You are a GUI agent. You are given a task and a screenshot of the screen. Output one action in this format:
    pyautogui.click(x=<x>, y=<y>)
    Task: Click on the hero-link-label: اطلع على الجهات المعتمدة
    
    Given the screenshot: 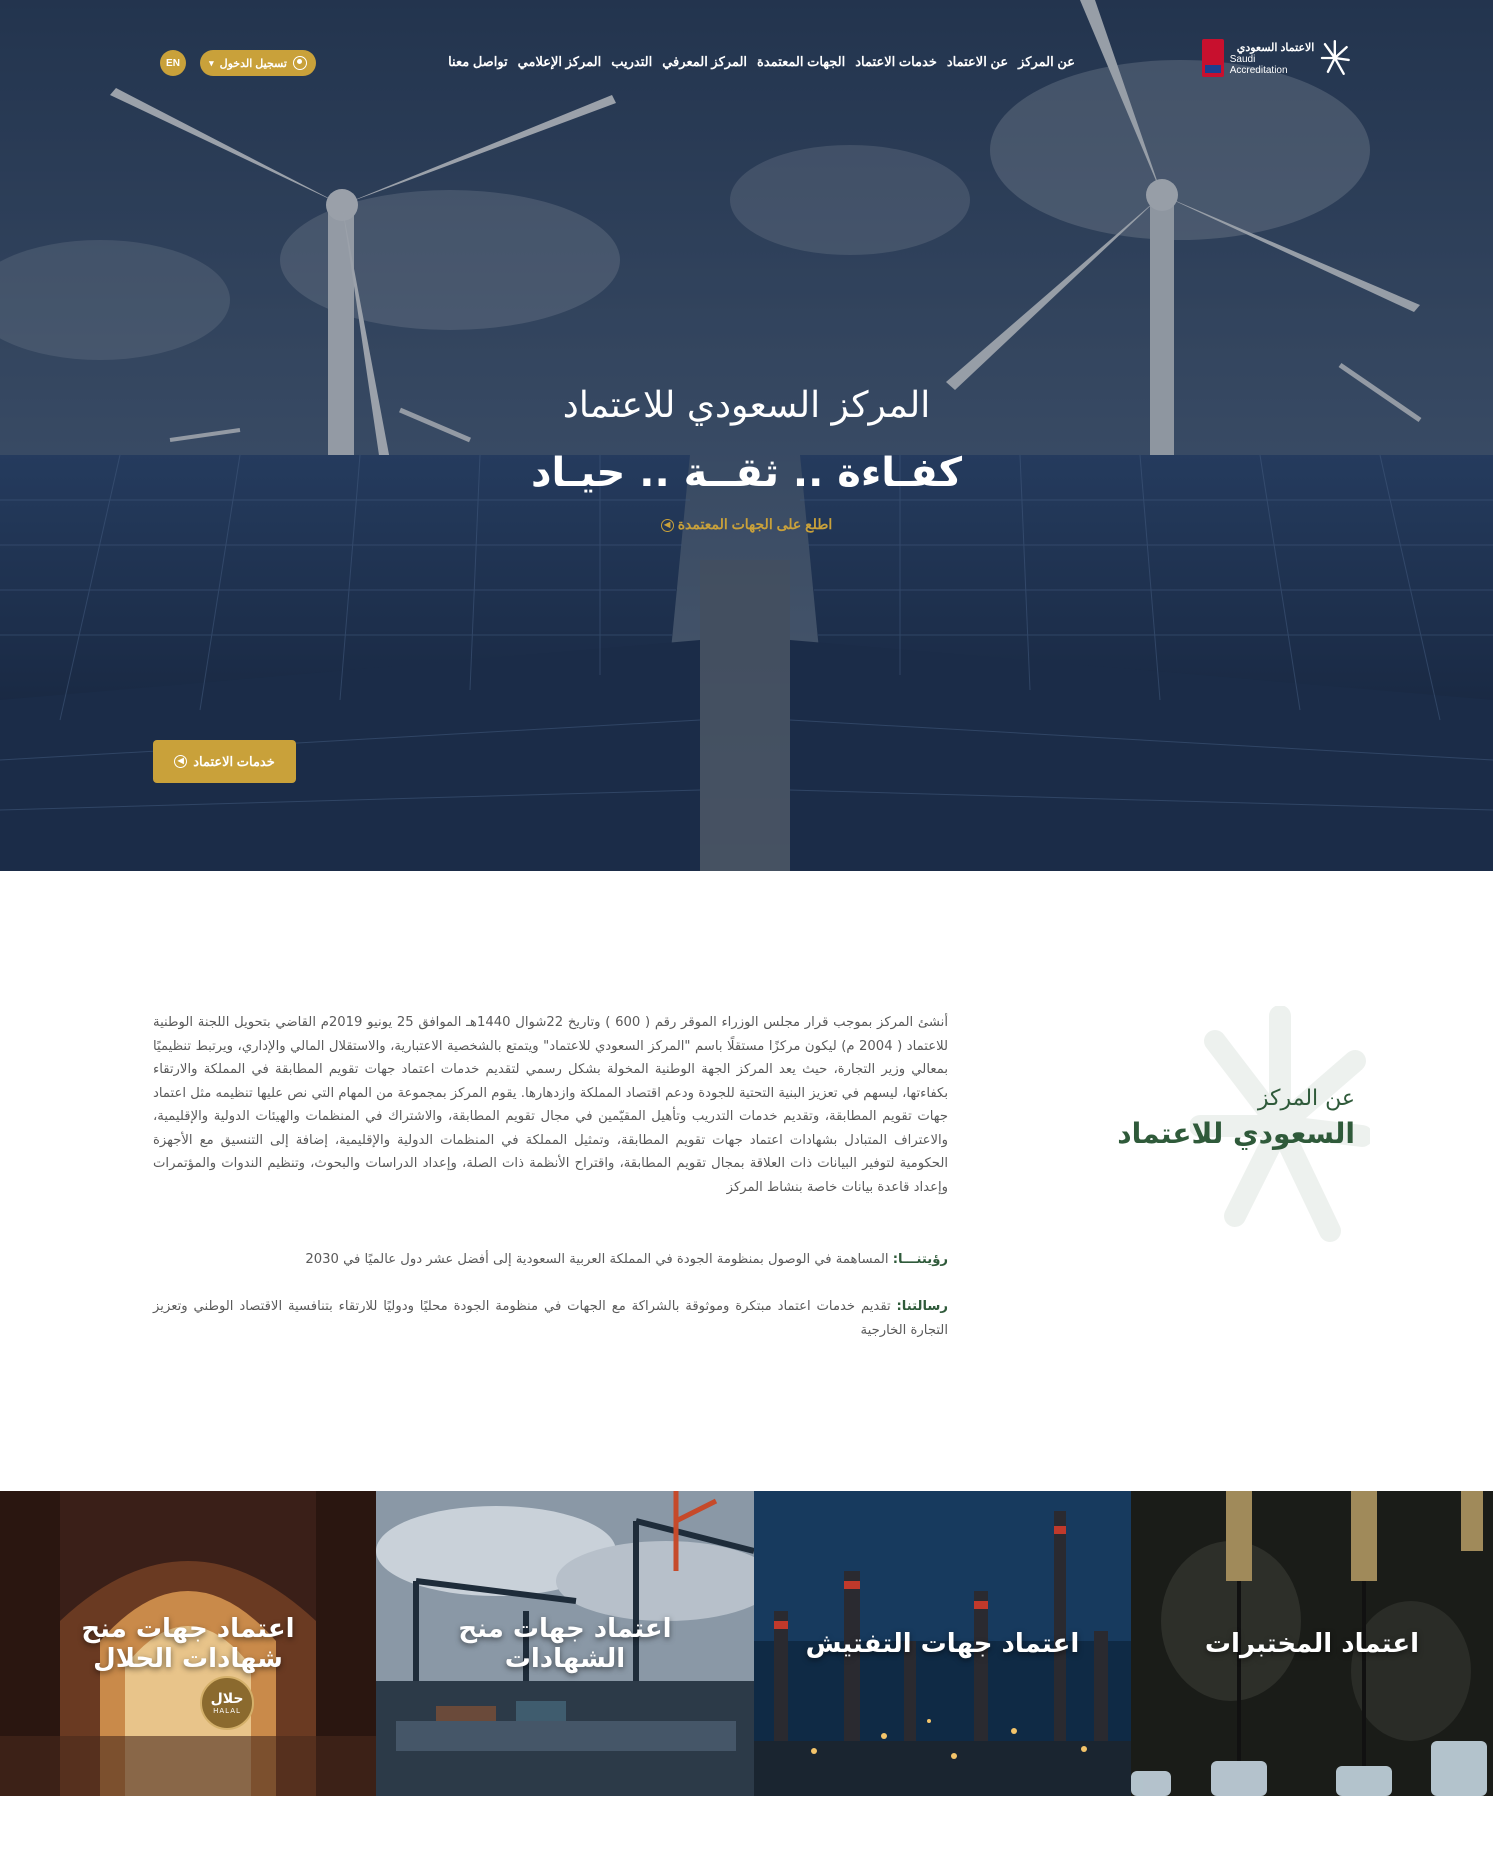 What is the action you would take?
    pyautogui.click(x=755, y=524)
    